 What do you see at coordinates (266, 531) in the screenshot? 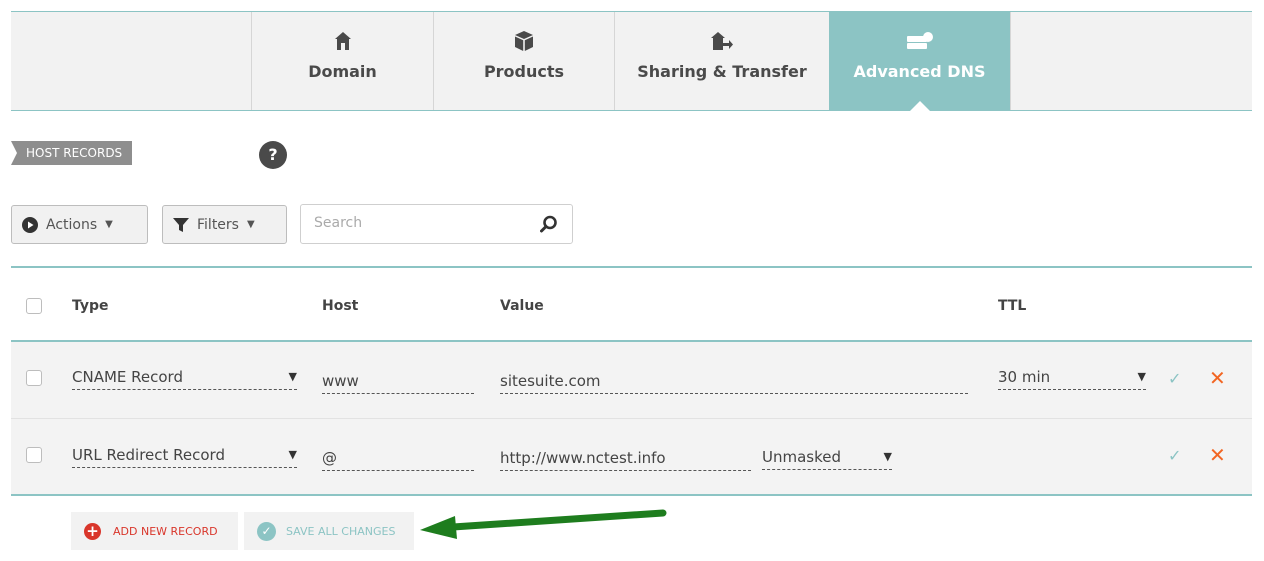
I see `check-circle-icon: ✓` at bounding box center [266, 531].